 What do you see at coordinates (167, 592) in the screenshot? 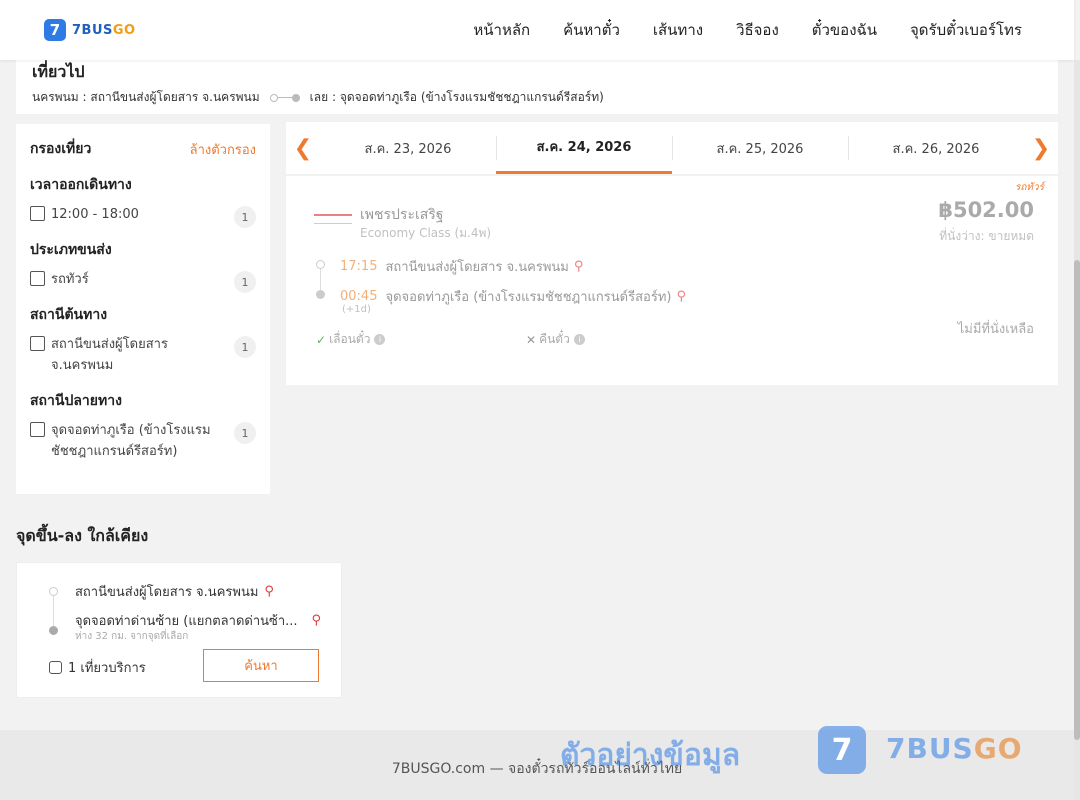
I see `nearby-origin-label: สถานีขนส่งผู้โดยสาร จ.นครพนม` at bounding box center [167, 592].